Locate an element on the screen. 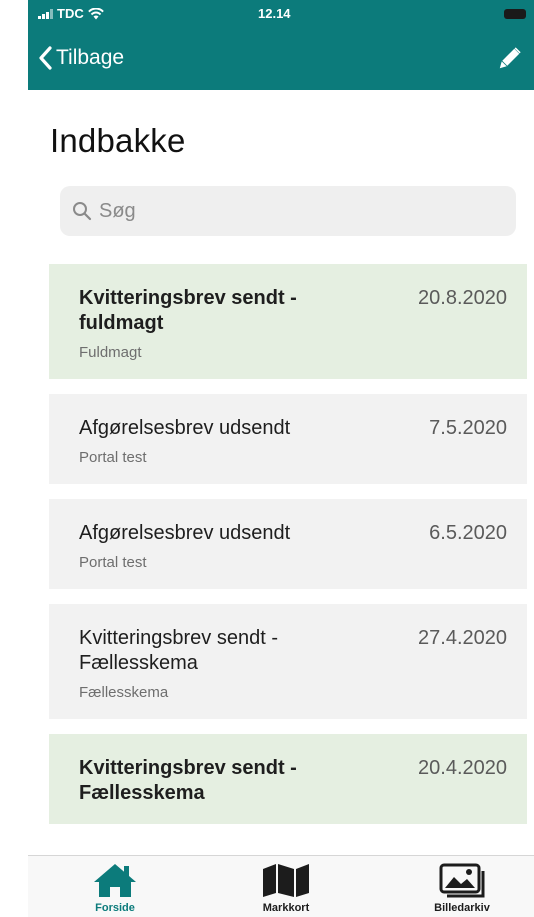  tab-forside: Forside is located at coordinates (115, 888).